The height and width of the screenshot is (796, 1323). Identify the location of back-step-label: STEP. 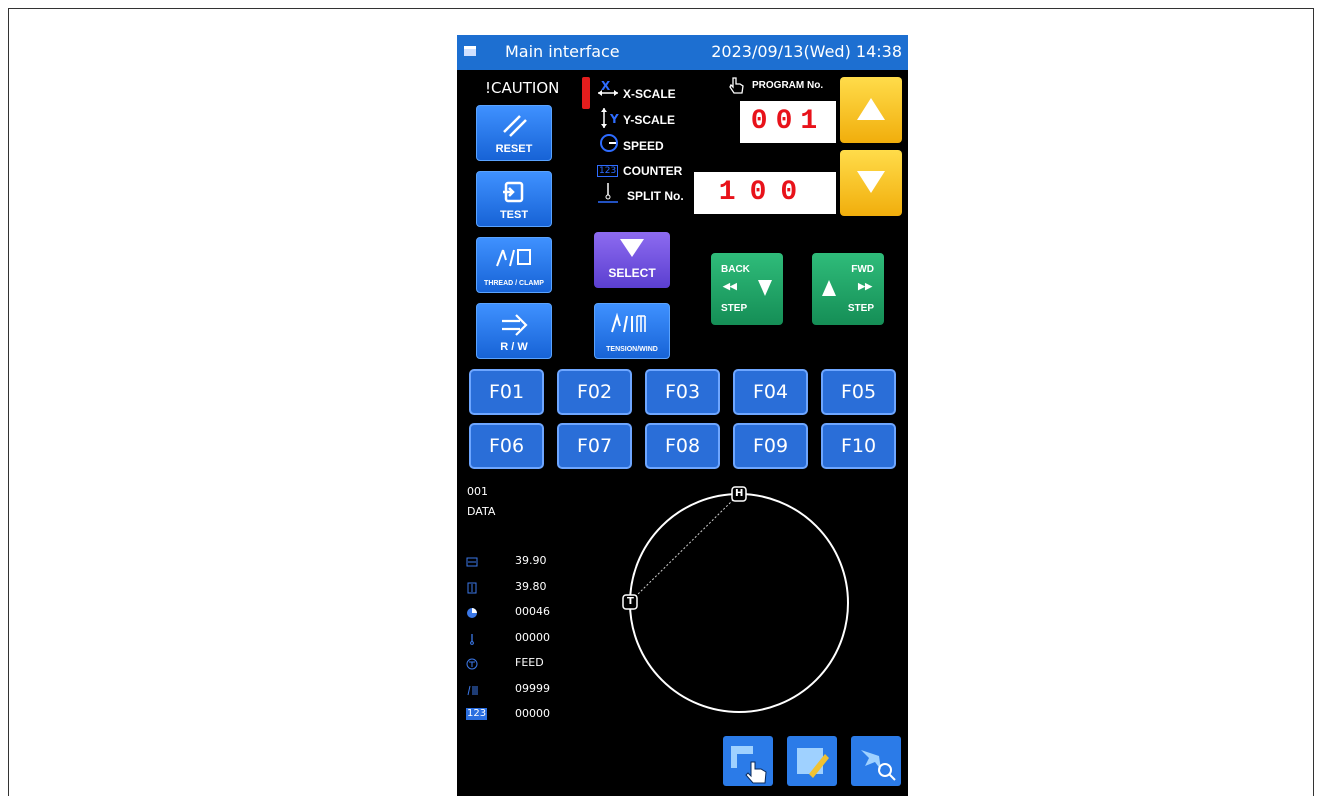
(734, 308).